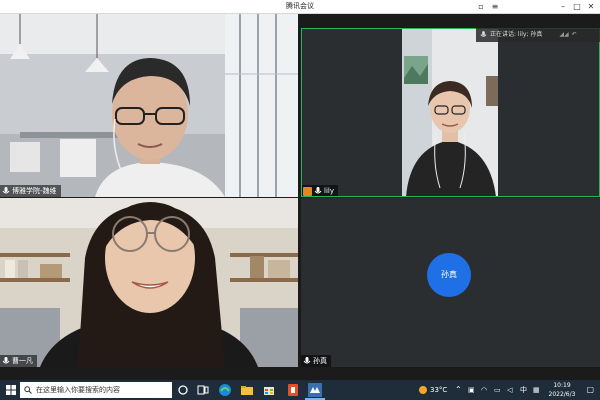 The height and width of the screenshot is (400, 600). Describe the element at coordinates (28, 390) in the screenshot. I see `search-icon` at that location.